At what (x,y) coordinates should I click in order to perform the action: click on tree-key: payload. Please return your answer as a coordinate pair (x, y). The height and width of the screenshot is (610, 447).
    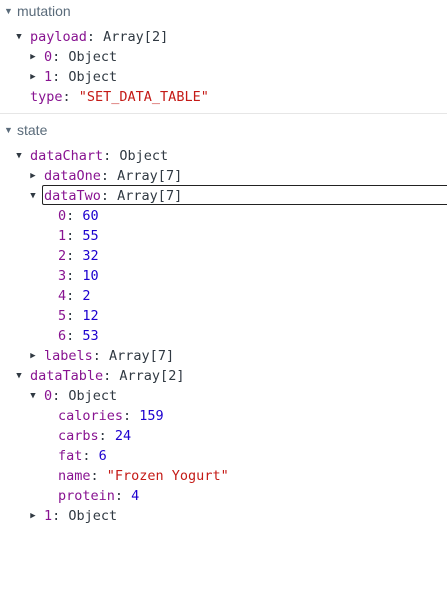
    Looking at the image, I should click on (58, 37).